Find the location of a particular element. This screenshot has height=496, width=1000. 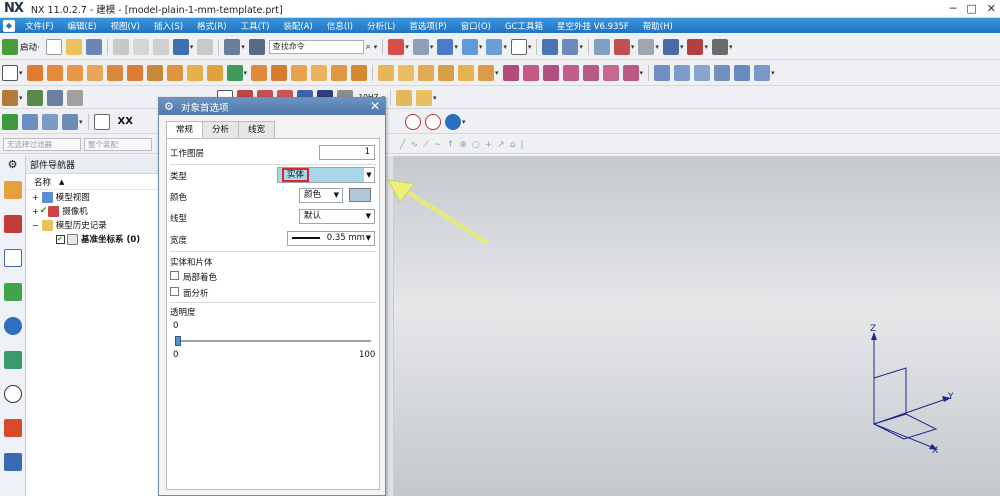

n-sided-icon is located at coordinates (762, 73).